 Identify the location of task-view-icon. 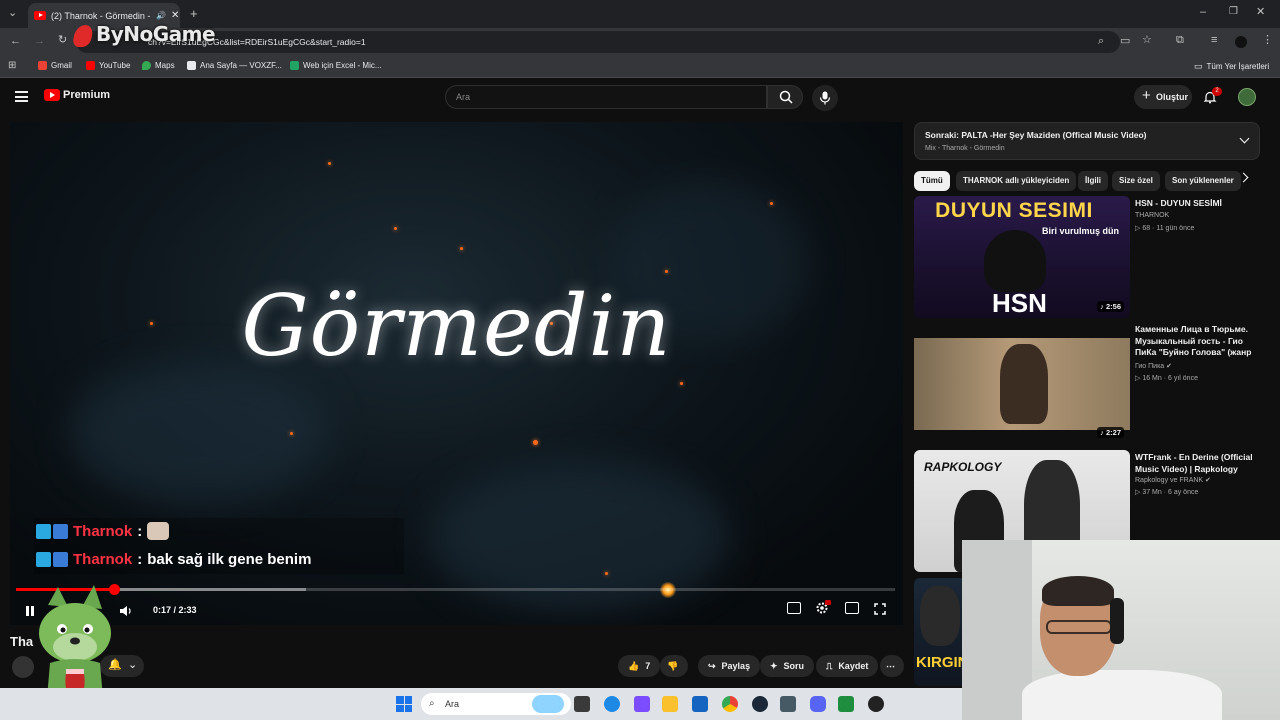
(582, 704).